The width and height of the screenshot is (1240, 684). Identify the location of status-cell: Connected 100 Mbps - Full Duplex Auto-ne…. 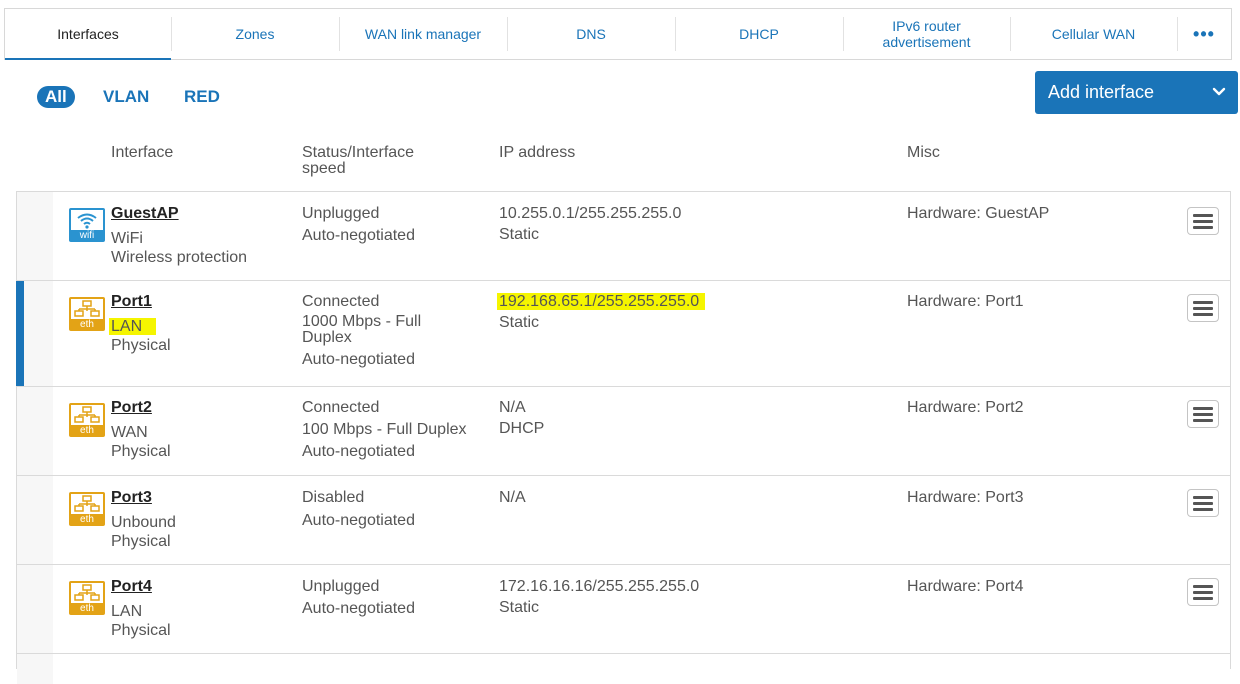
(384, 429).